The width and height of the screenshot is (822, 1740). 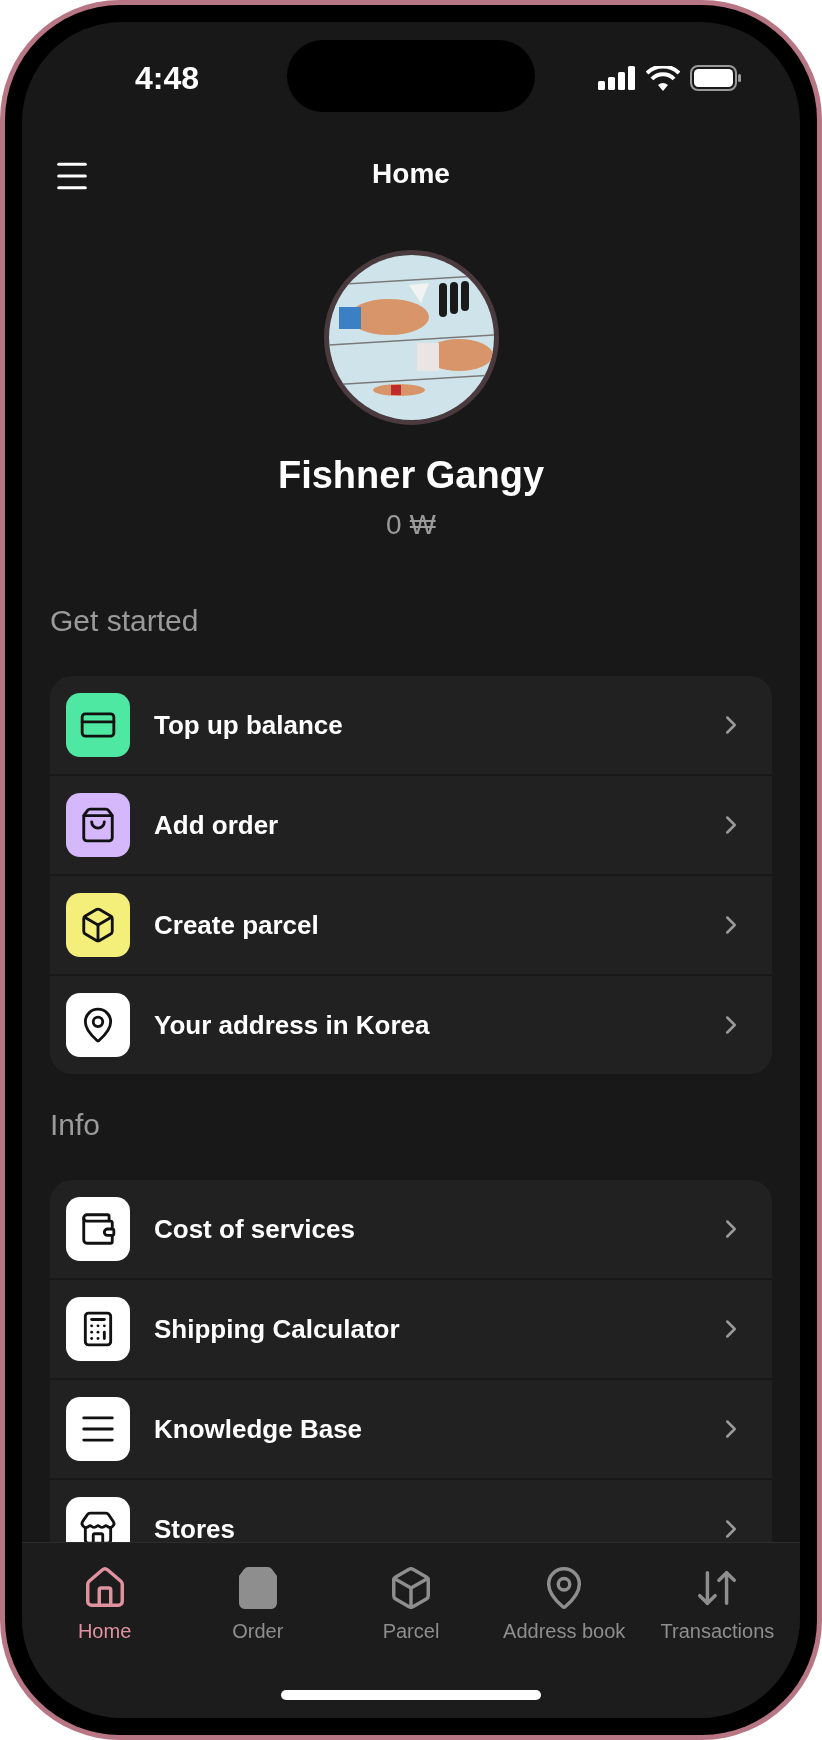 What do you see at coordinates (617, 78) in the screenshot?
I see `signal-icon` at bounding box center [617, 78].